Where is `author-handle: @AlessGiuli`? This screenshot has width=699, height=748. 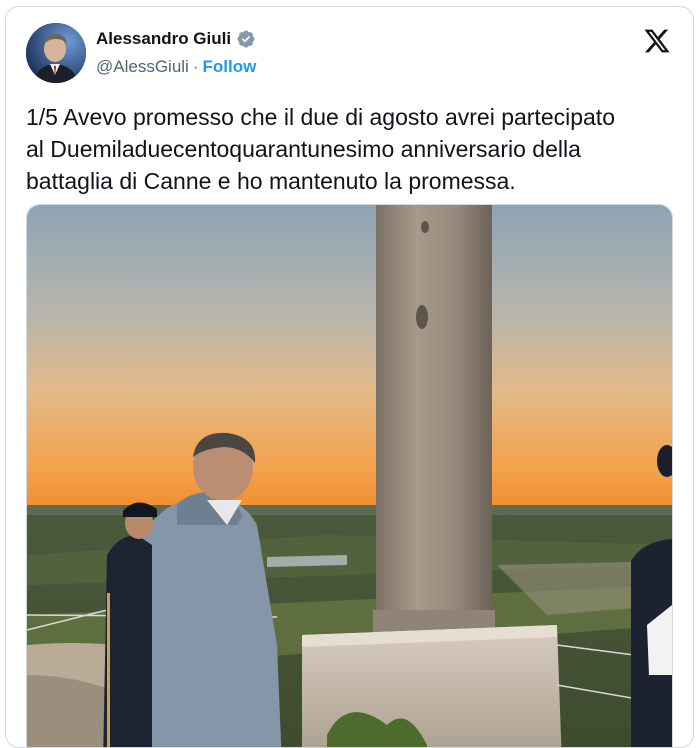 author-handle: @AlessGiuli is located at coordinates (142, 67).